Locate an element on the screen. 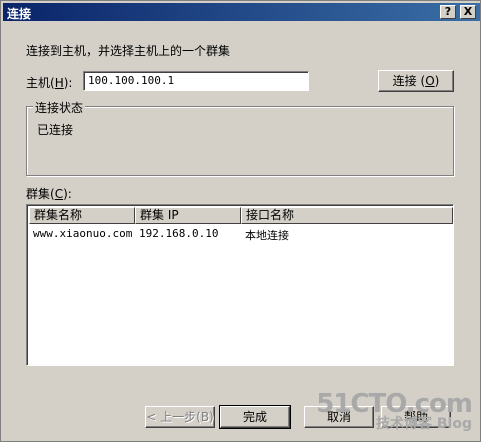 This screenshot has width=483, height=444. column-cluster-name: 群集名称 is located at coordinates (82, 215).